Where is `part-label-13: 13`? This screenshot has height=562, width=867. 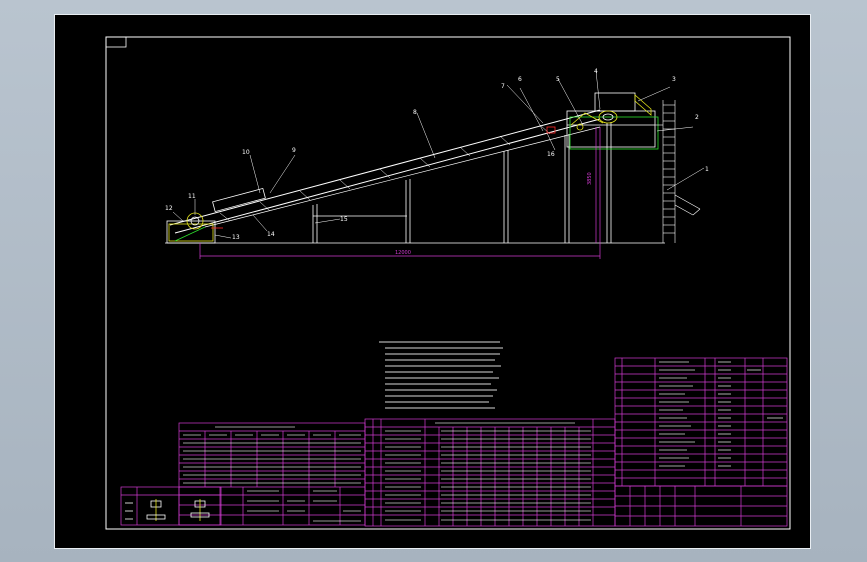
part-label-13: 13 is located at coordinates (236, 237).